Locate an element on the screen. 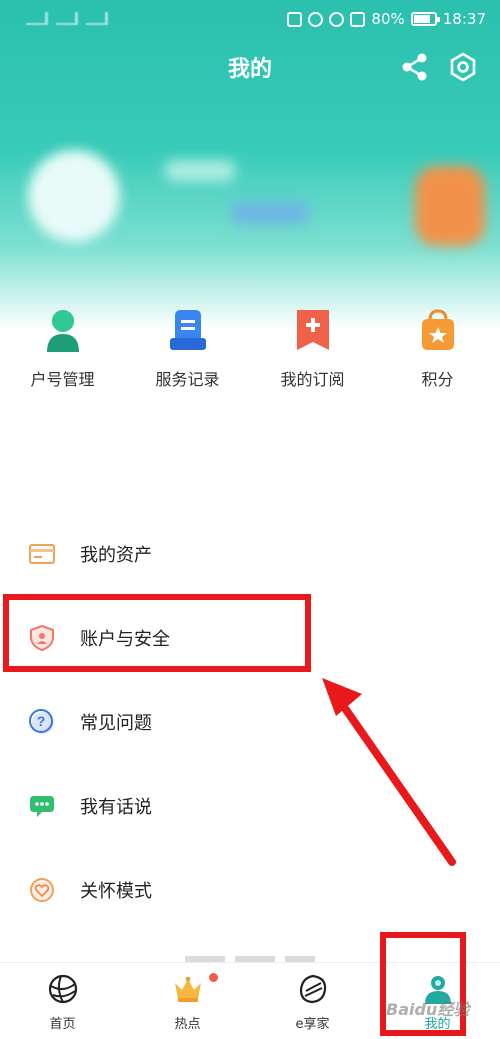  crown-icon is located at coordinates (187, 989).